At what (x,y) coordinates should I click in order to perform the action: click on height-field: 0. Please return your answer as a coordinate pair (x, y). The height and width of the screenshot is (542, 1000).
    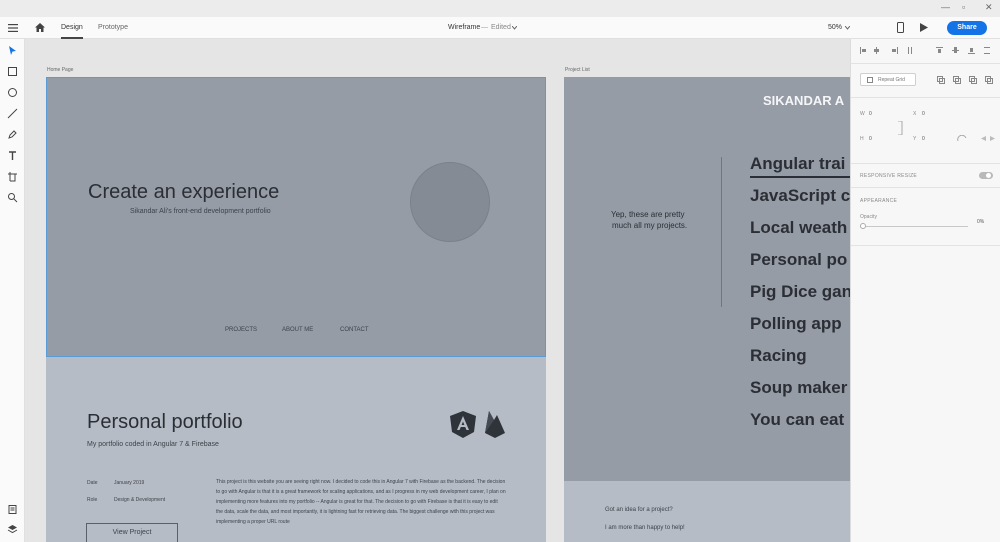
    Looking at the image, I should click on (870, 139).